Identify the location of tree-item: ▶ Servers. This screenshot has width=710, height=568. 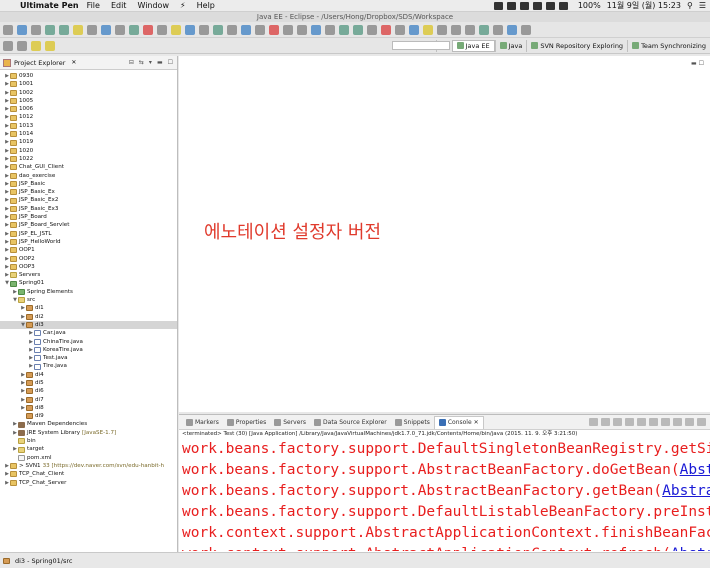
(88, 275).